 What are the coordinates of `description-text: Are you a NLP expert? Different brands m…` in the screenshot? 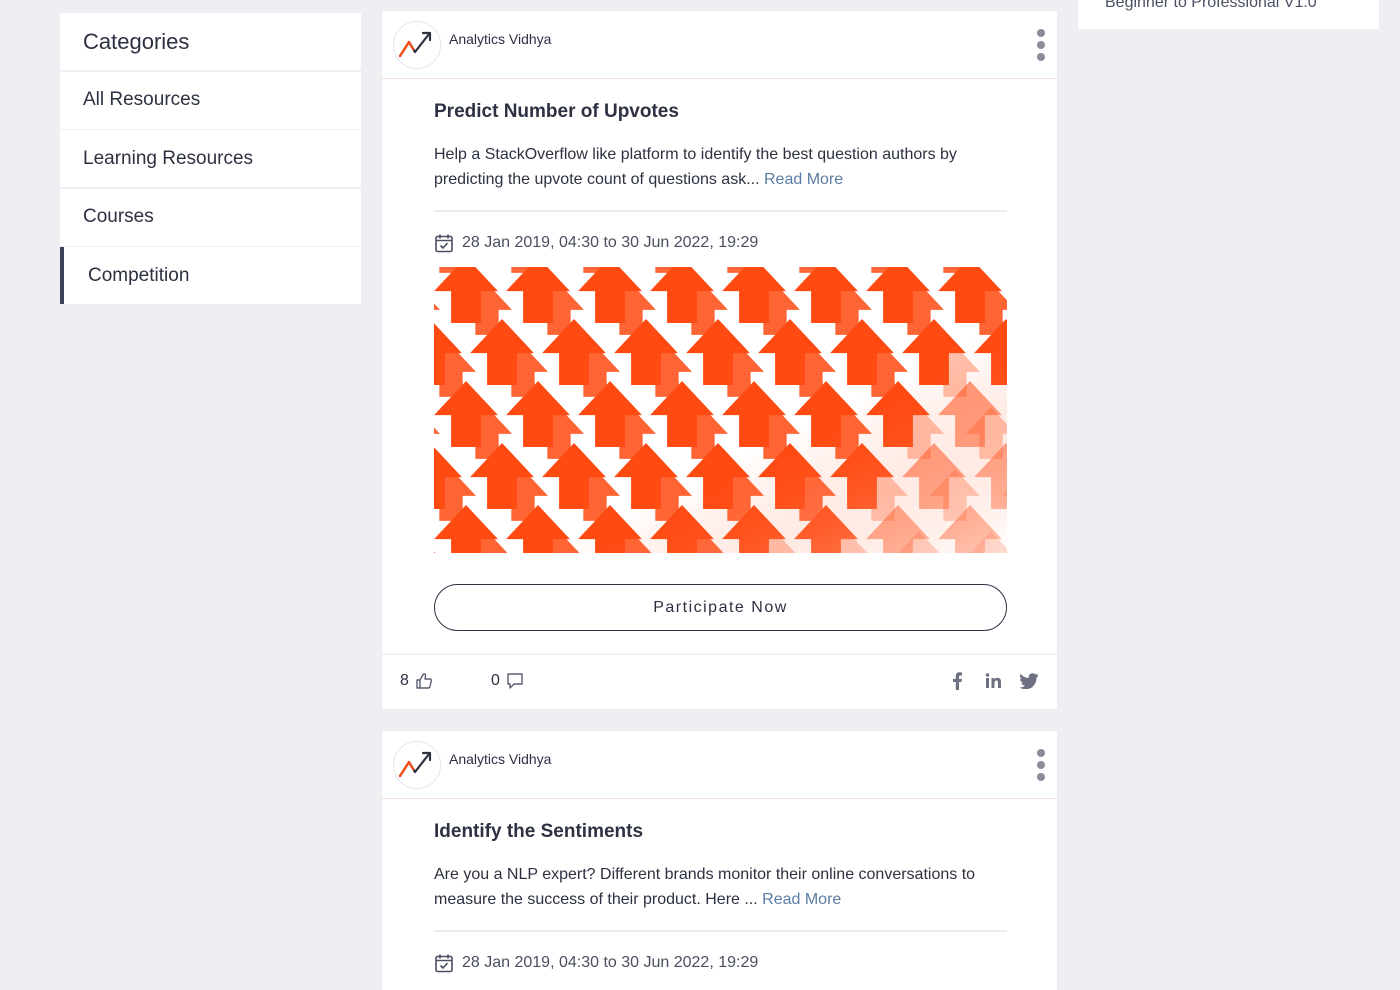 It's located at (705, 887).